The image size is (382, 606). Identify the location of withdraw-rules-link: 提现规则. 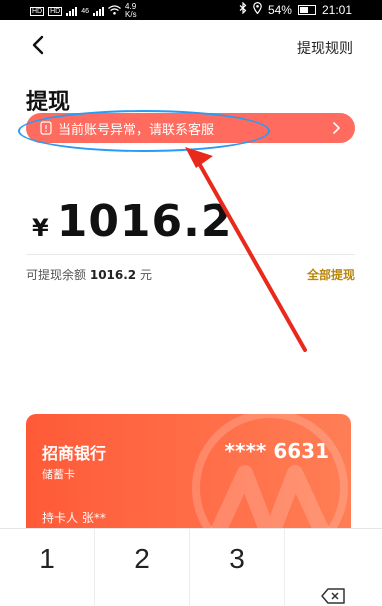
(325, 48).